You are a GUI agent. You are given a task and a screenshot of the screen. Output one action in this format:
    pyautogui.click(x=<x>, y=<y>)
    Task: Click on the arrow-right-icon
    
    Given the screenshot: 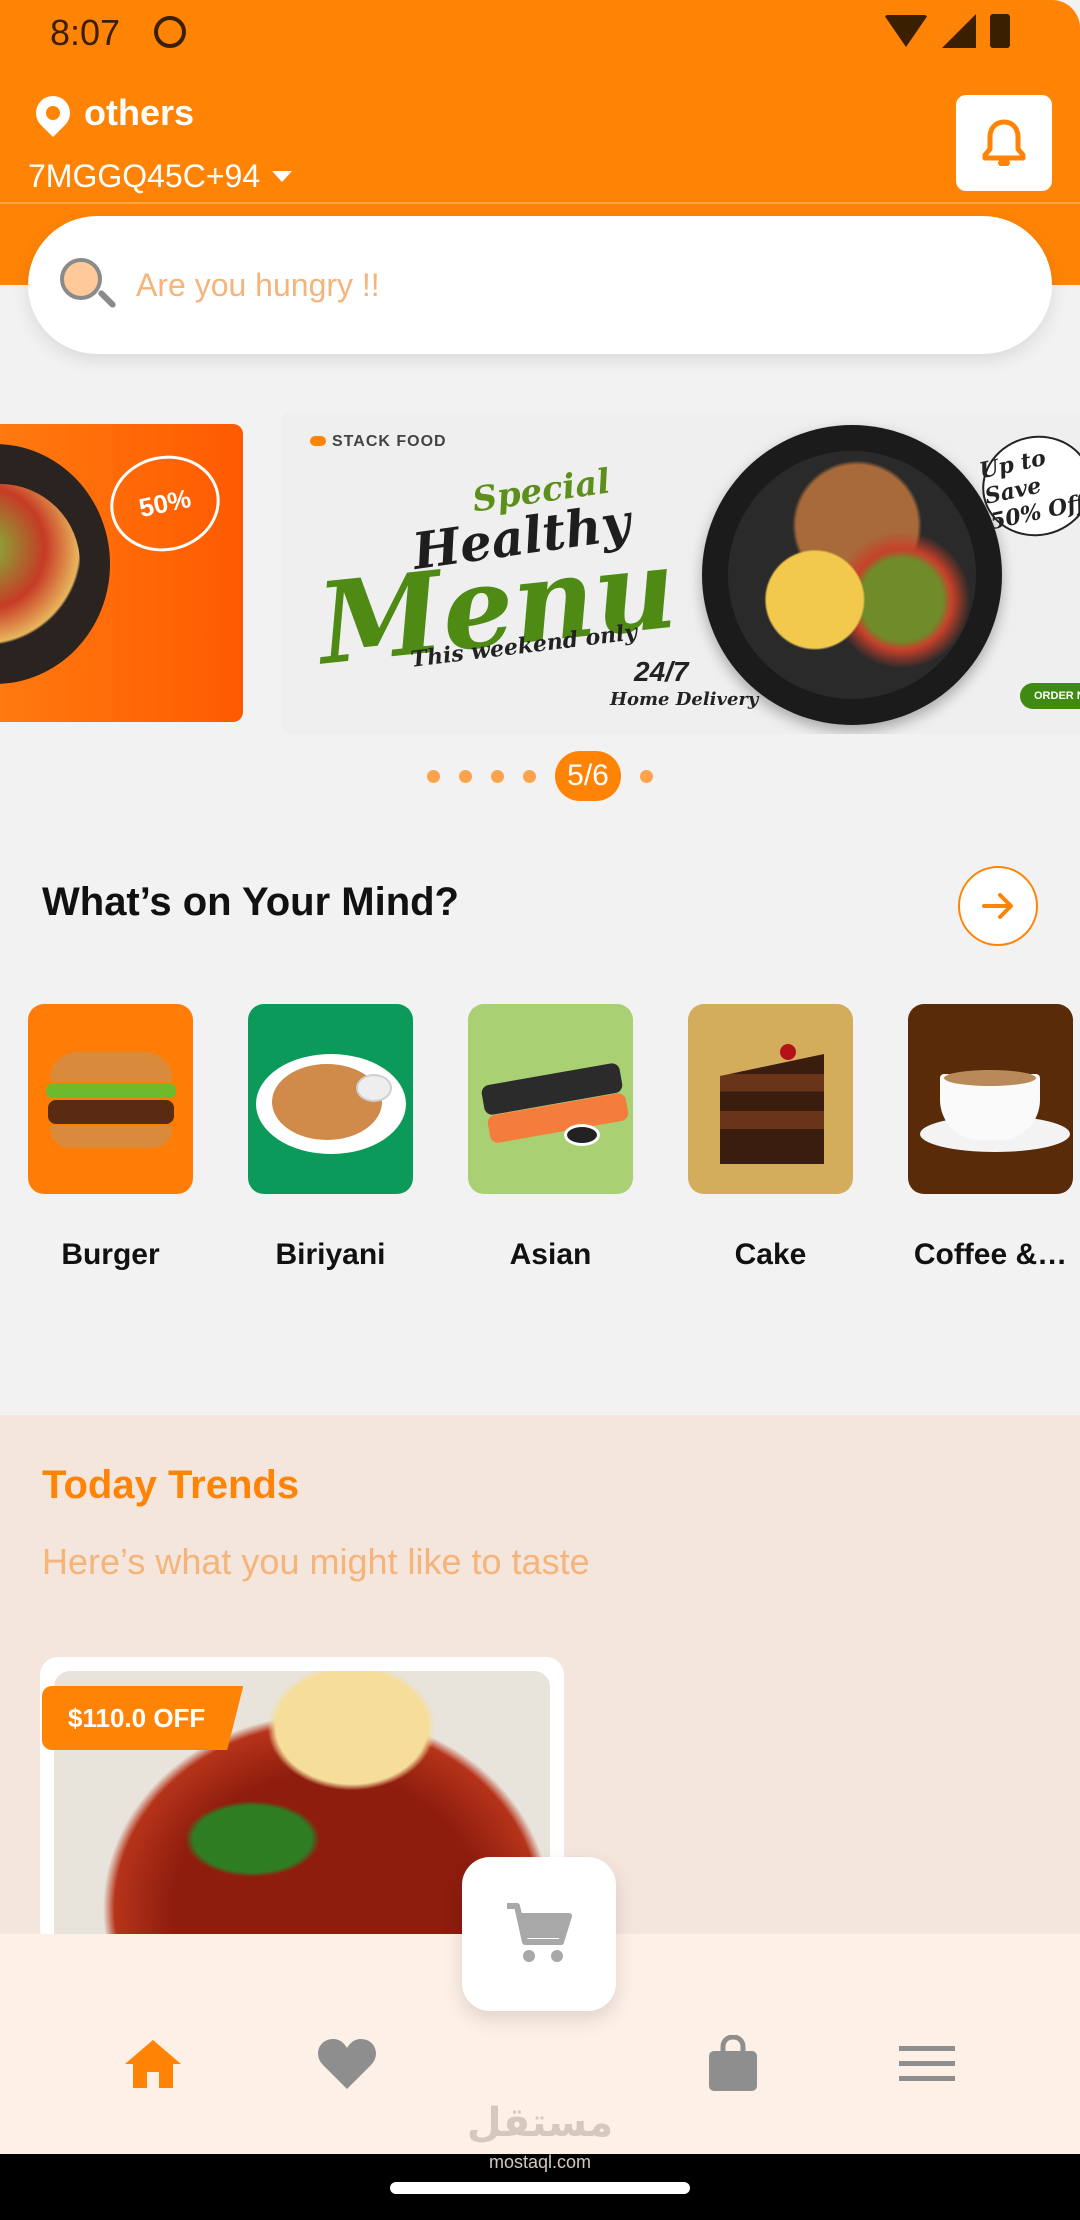 What is the action you would take?
    pyautogui.click(x=997, y=906)
    